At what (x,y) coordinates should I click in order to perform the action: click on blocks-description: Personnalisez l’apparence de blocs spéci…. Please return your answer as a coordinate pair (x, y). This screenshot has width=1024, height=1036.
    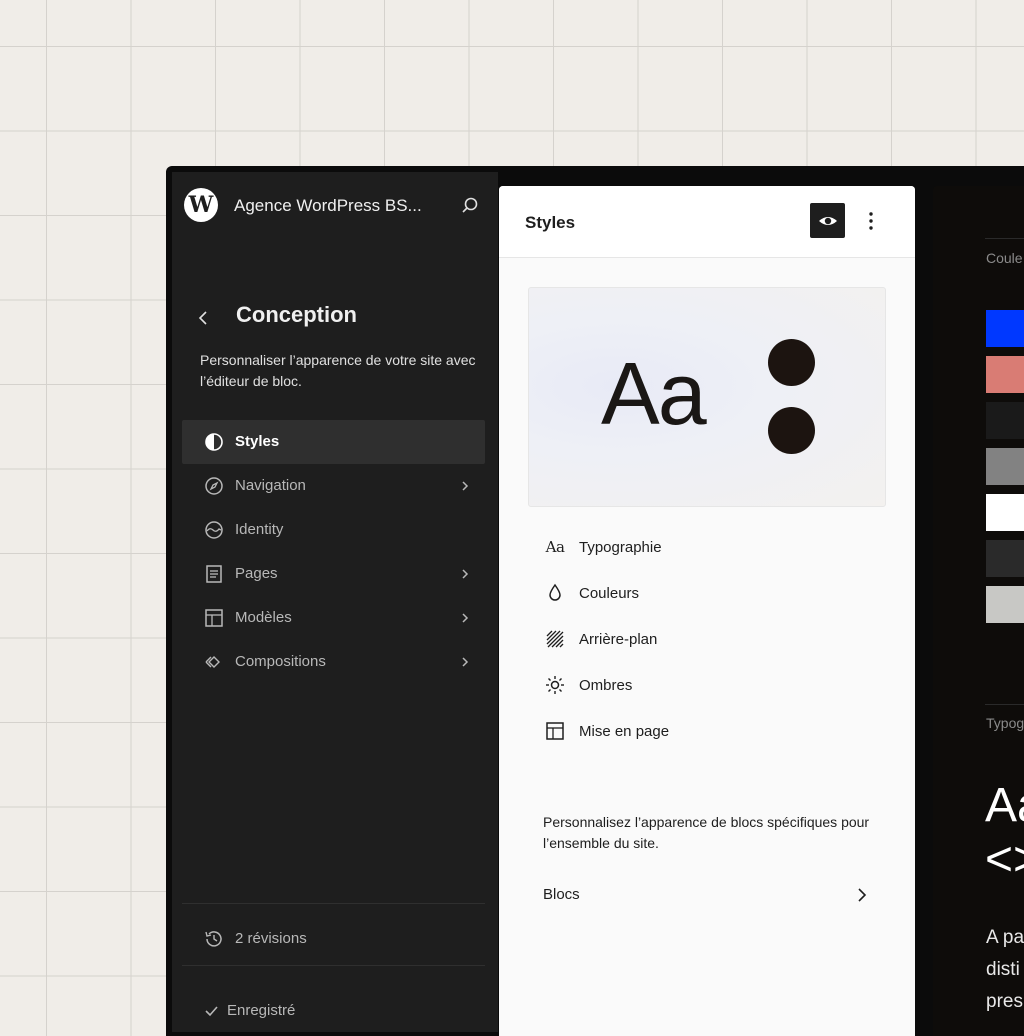
    Looking at the image, I should click on (706, 832).